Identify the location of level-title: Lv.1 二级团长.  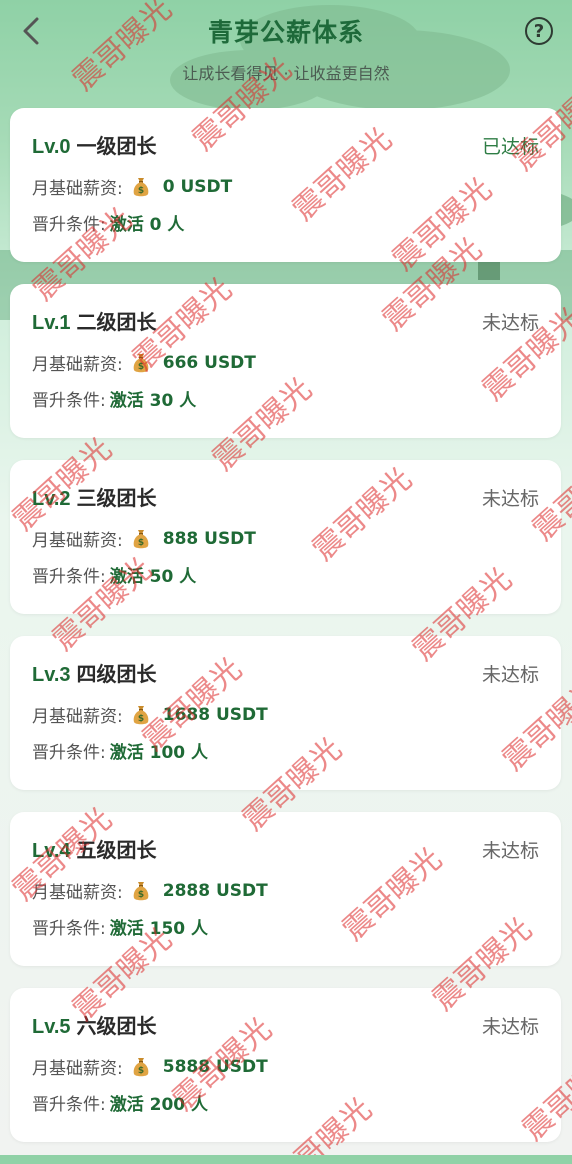
(94, 320).